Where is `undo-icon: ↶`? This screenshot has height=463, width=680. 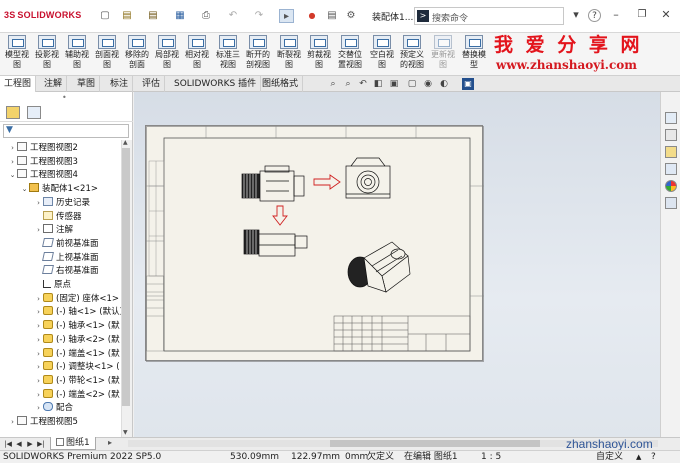 undo-icon: ↶ is located at coordinates (233, 16).